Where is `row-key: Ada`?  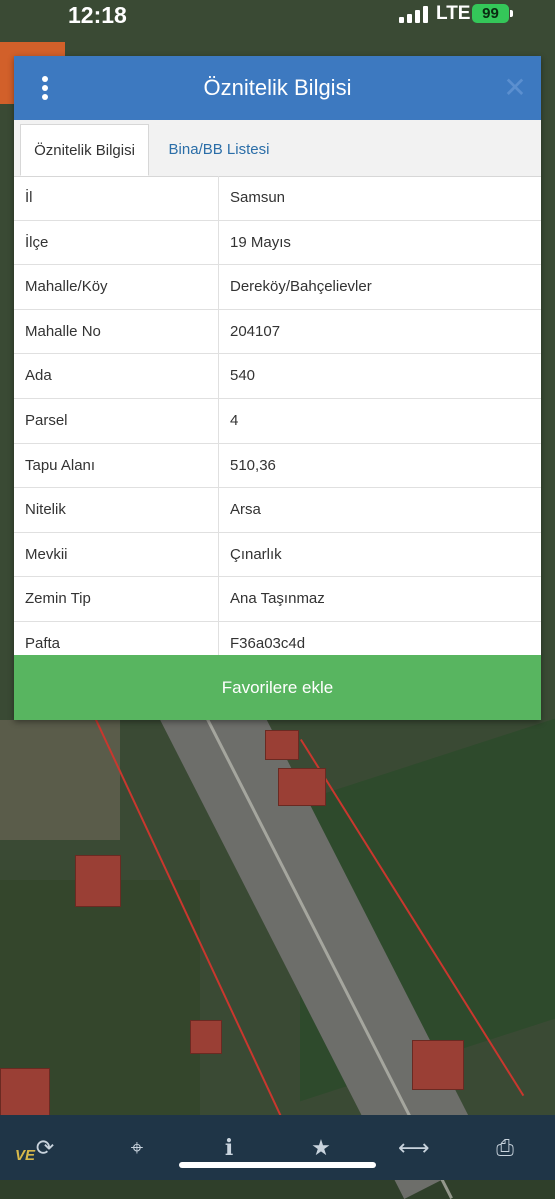 row-key: Ada is located at coordinates (38, 376).